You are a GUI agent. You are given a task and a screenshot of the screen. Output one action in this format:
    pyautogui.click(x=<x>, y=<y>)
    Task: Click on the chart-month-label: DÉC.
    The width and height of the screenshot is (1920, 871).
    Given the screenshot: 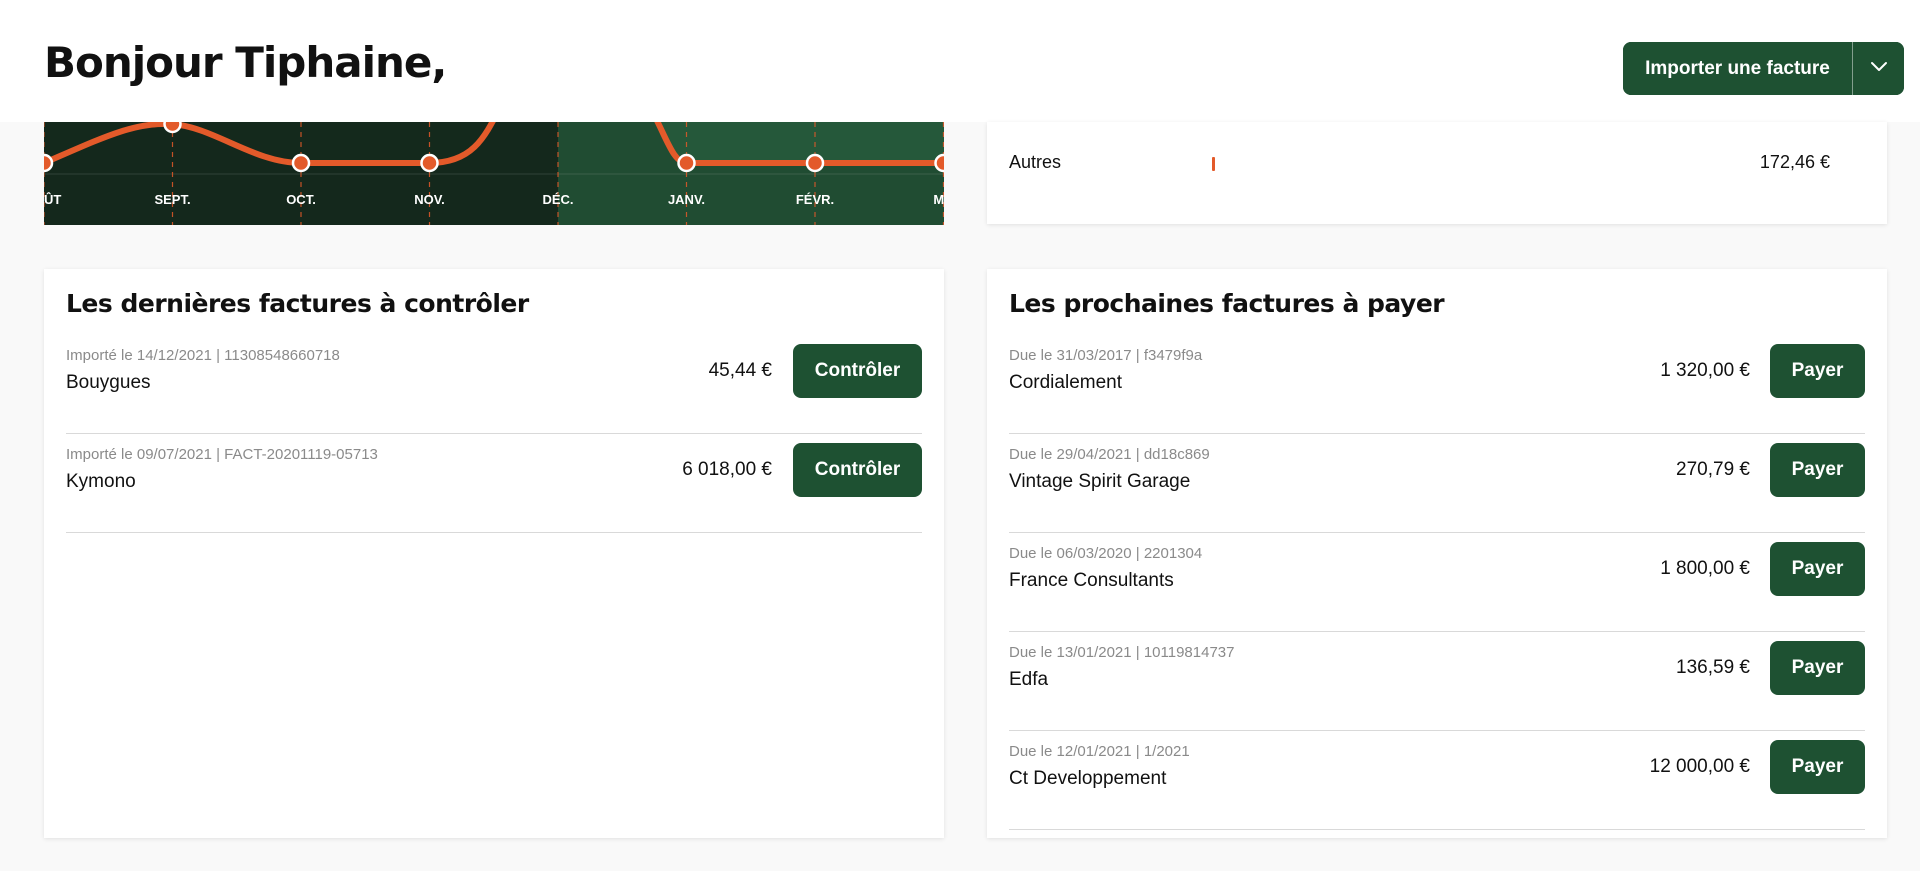 What is the action you would take?
    pyautogui.click(x=557, y=199)
    